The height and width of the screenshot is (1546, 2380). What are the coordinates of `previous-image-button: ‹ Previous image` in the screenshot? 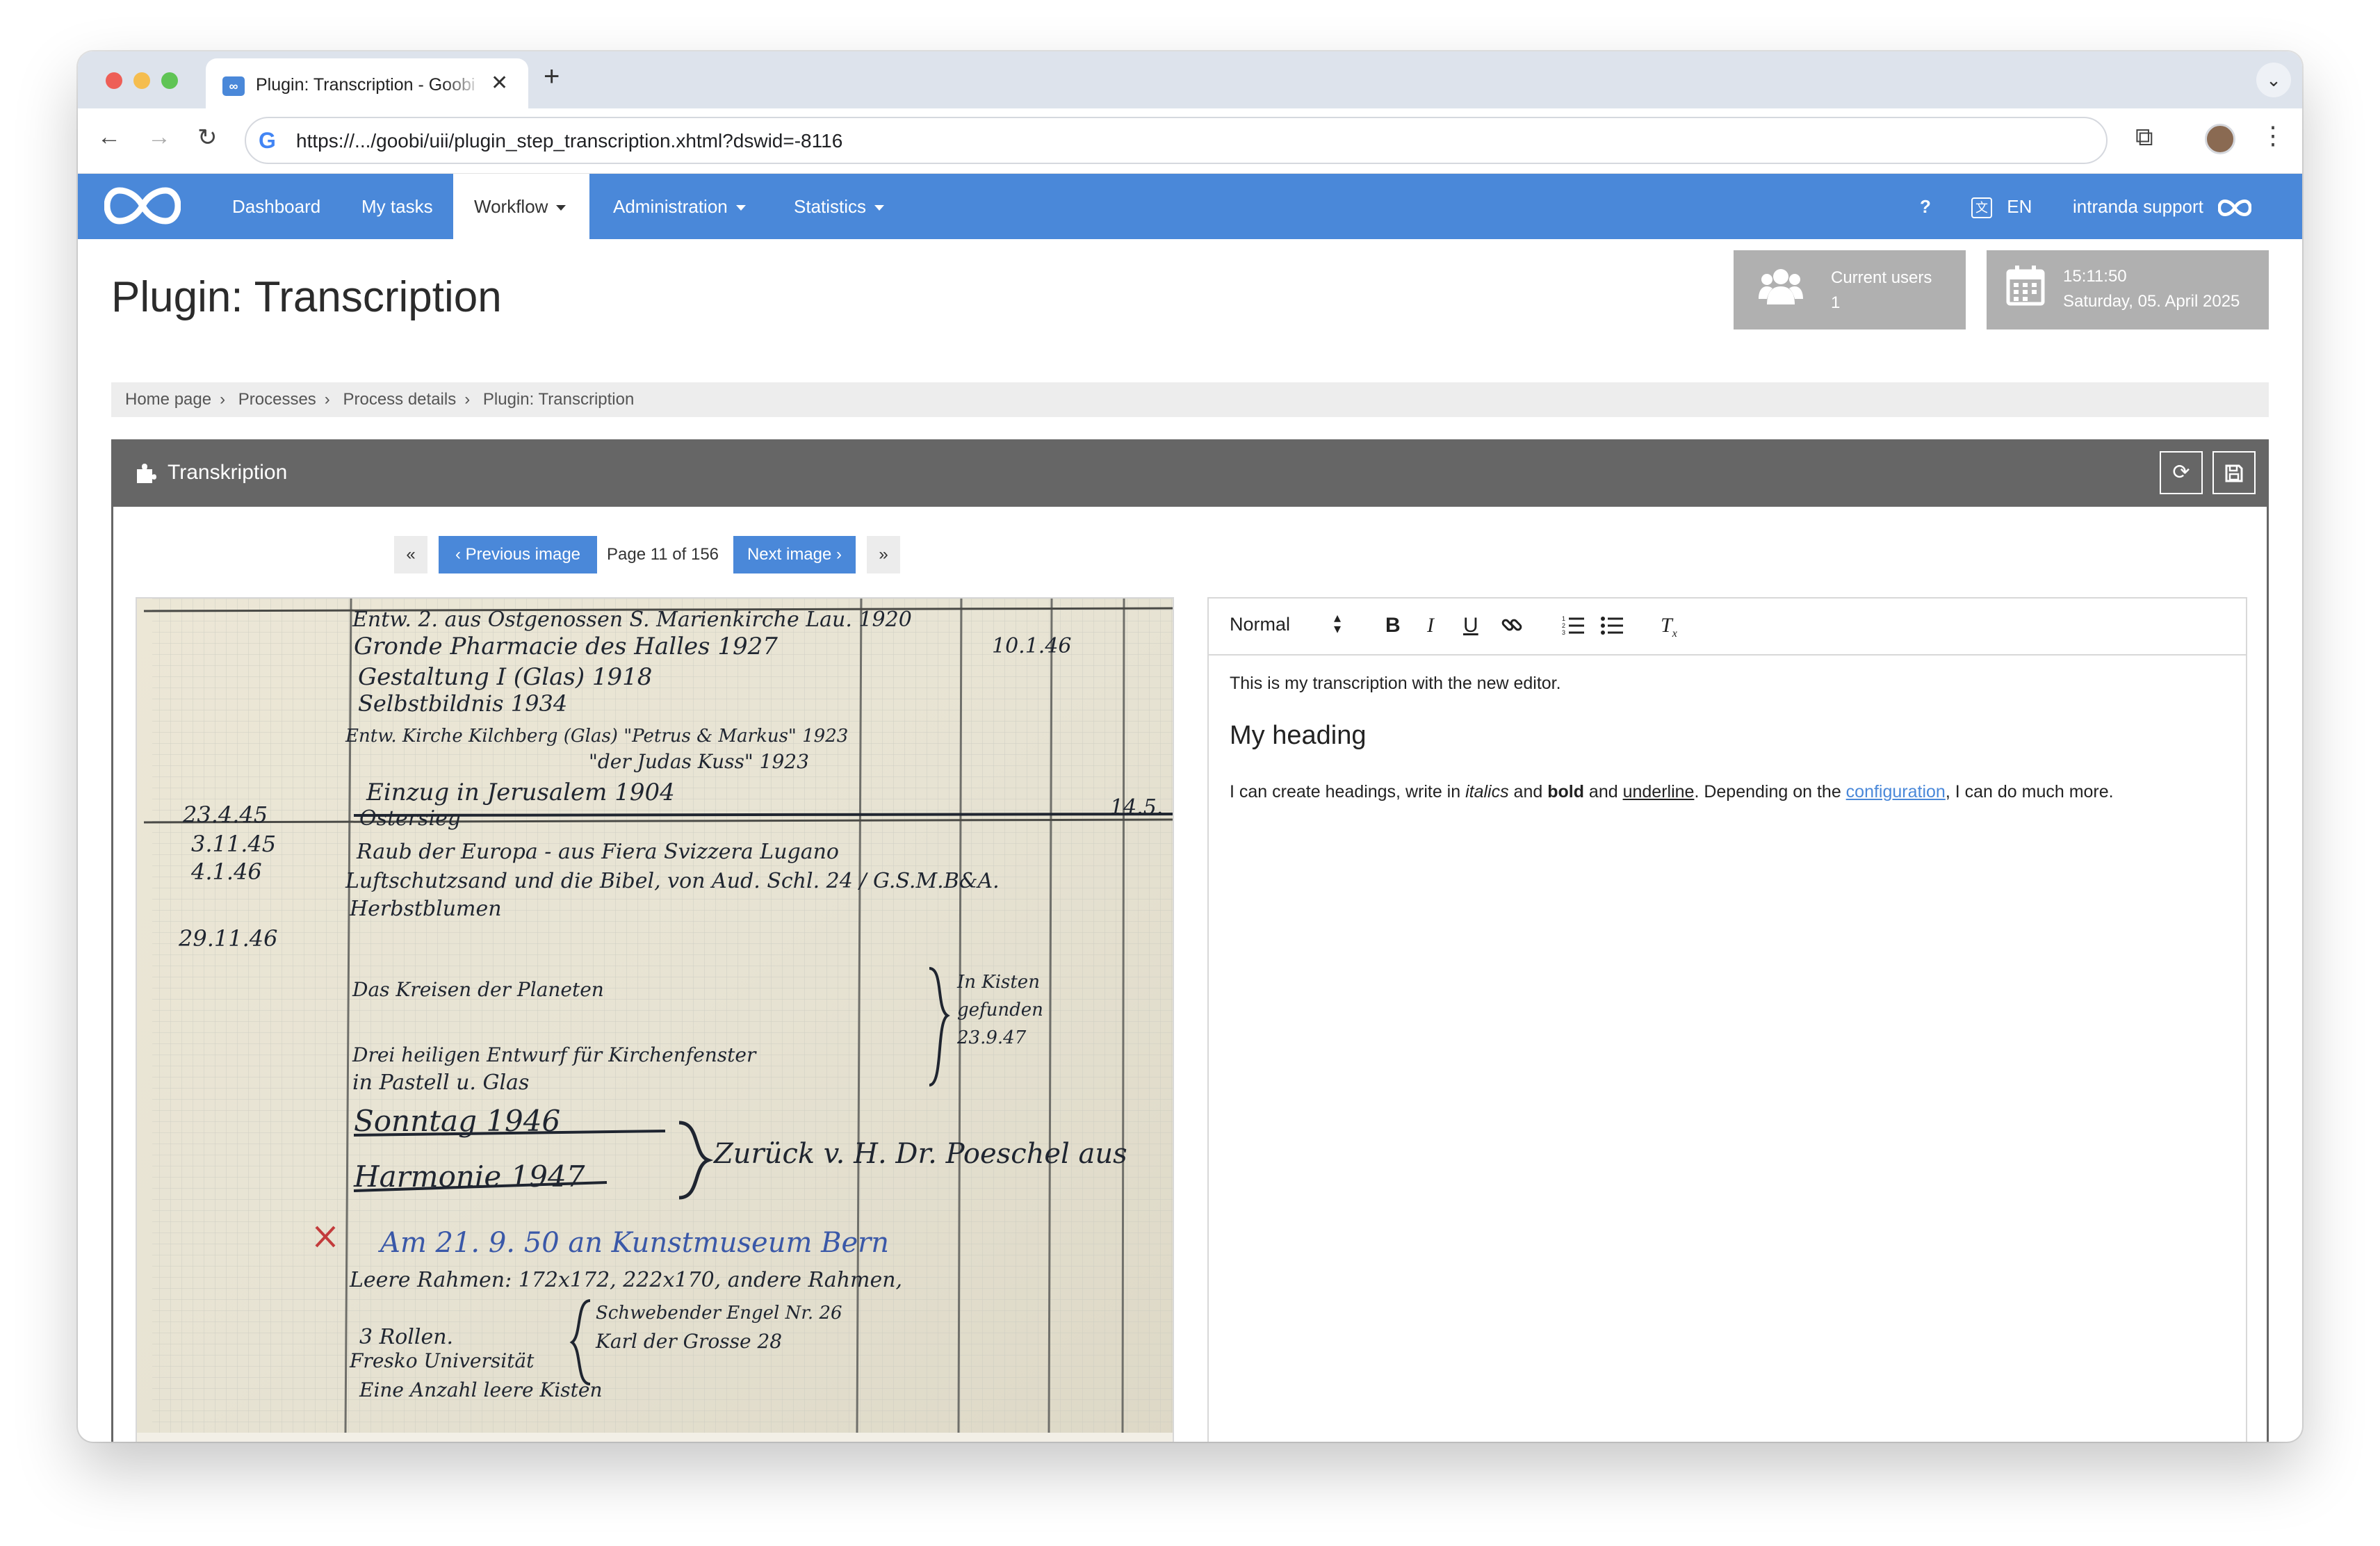 It's located at (518, 555).